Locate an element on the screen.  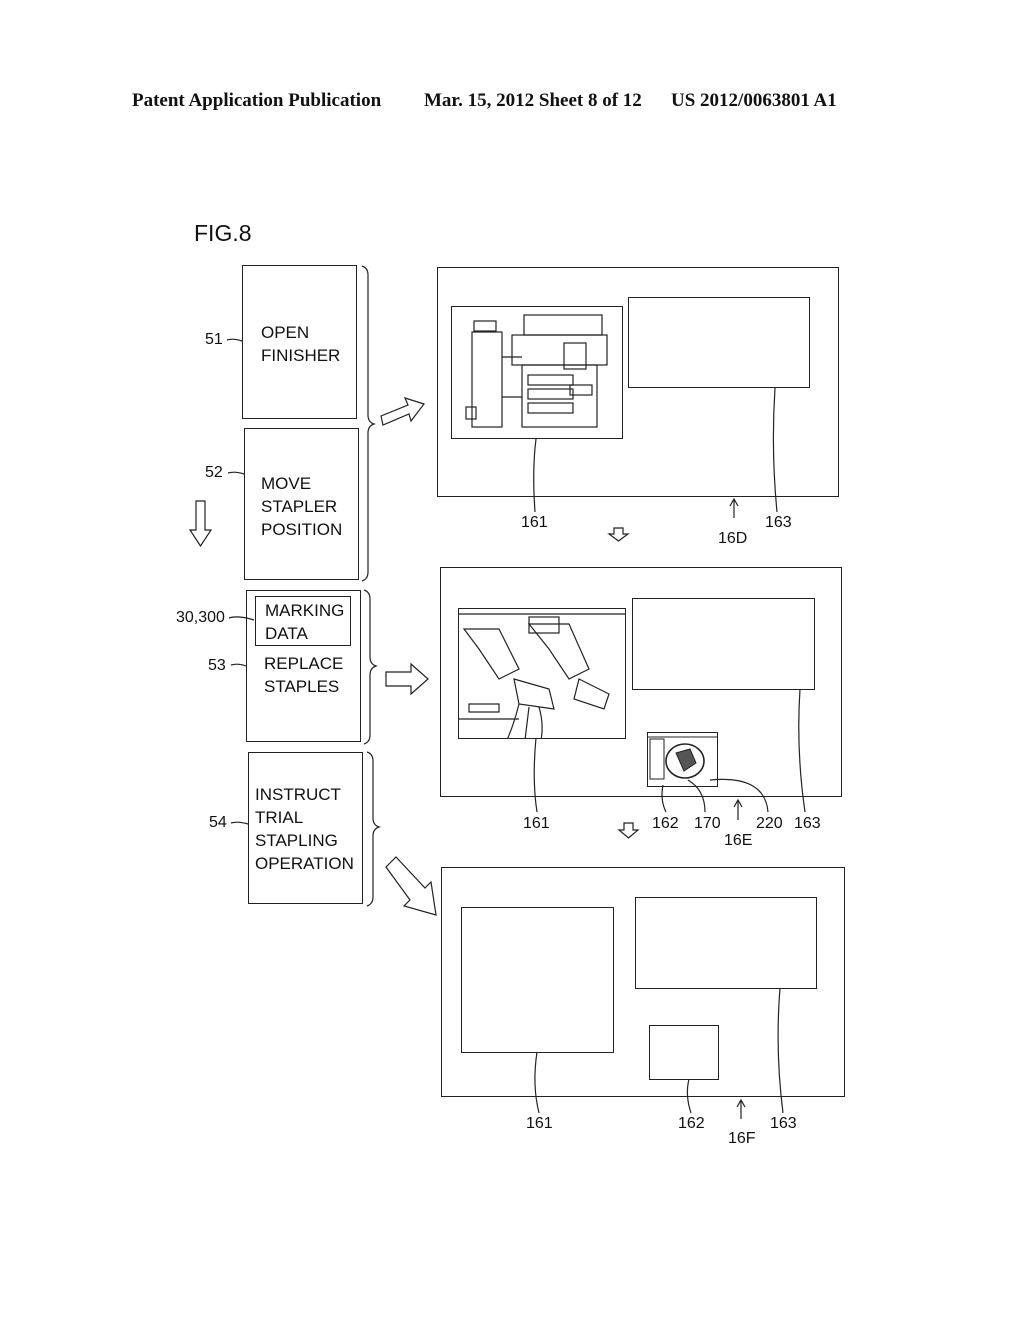
step-box-instruct-trial: INSTRUCT TRIAL STAPLING OPERATION is located at coordinates (305, 828).